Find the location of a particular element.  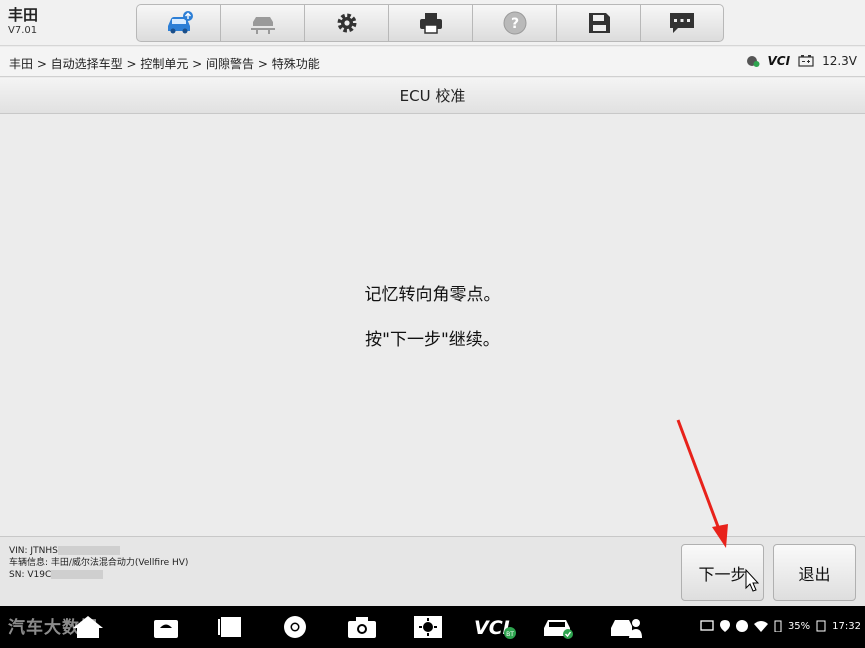

help-button: ? is located at coordinates (514, 23).